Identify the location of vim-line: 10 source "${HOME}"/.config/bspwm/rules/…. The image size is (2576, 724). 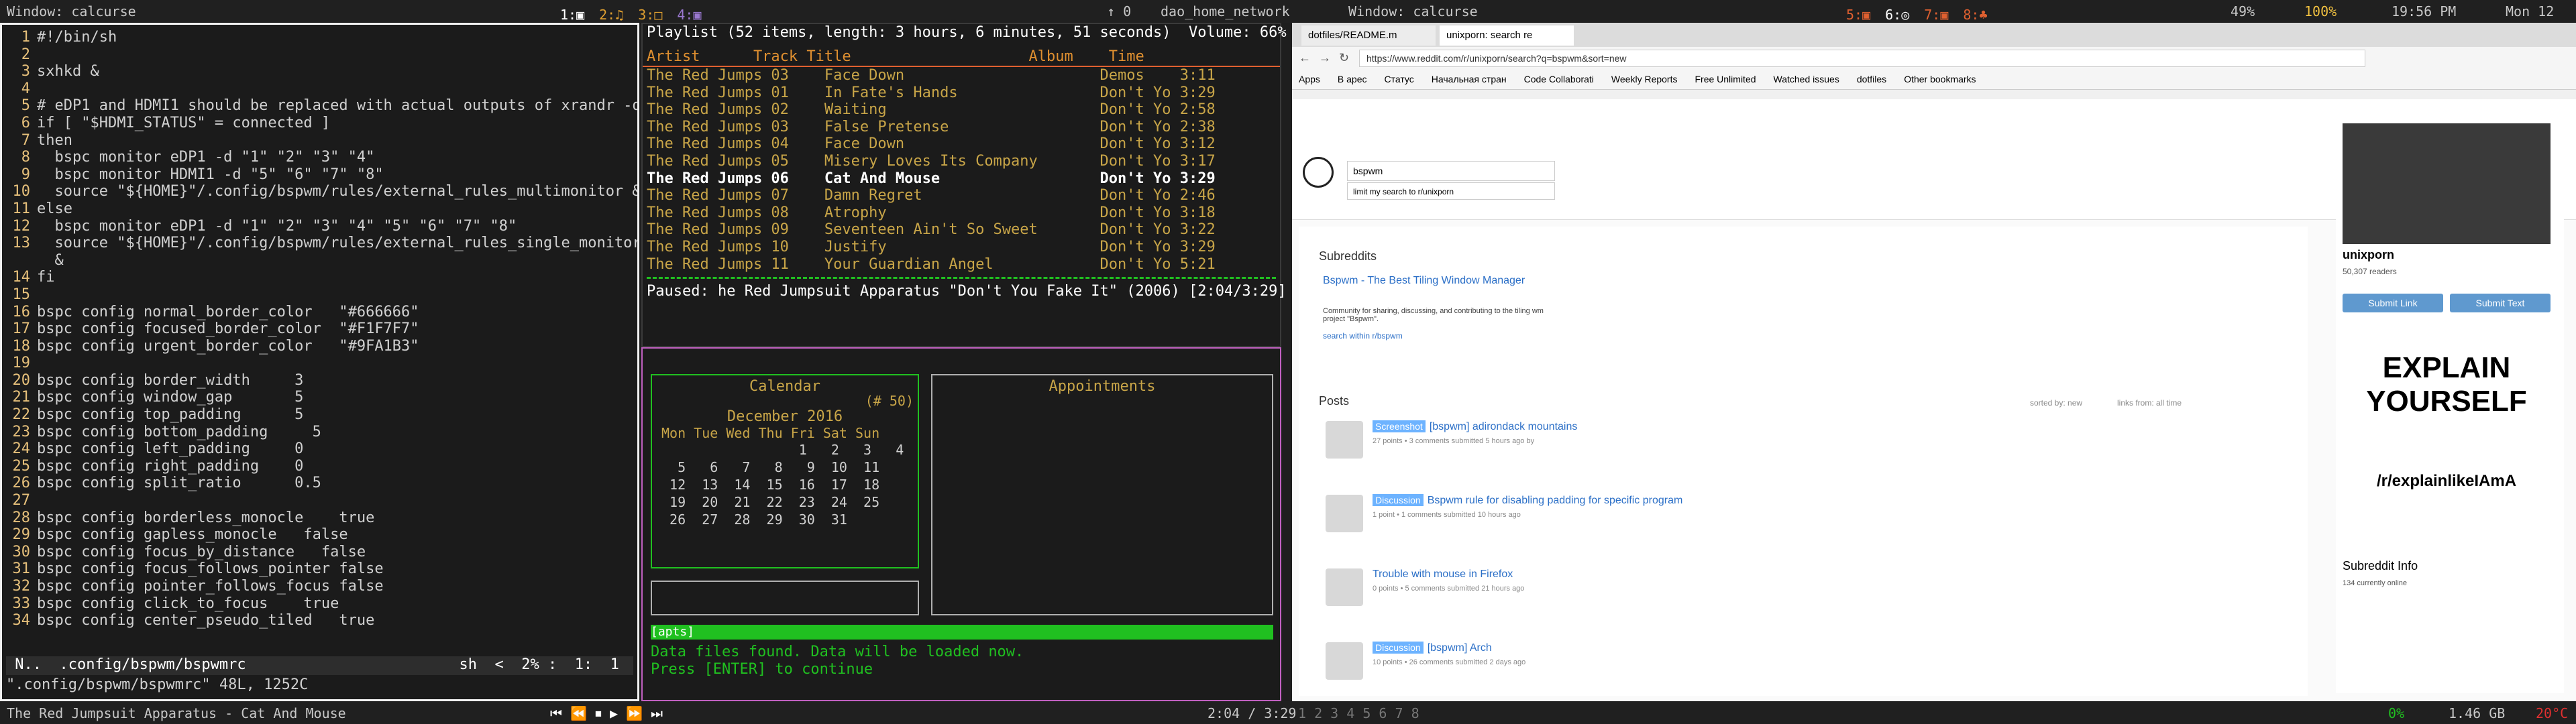
(320, 192).